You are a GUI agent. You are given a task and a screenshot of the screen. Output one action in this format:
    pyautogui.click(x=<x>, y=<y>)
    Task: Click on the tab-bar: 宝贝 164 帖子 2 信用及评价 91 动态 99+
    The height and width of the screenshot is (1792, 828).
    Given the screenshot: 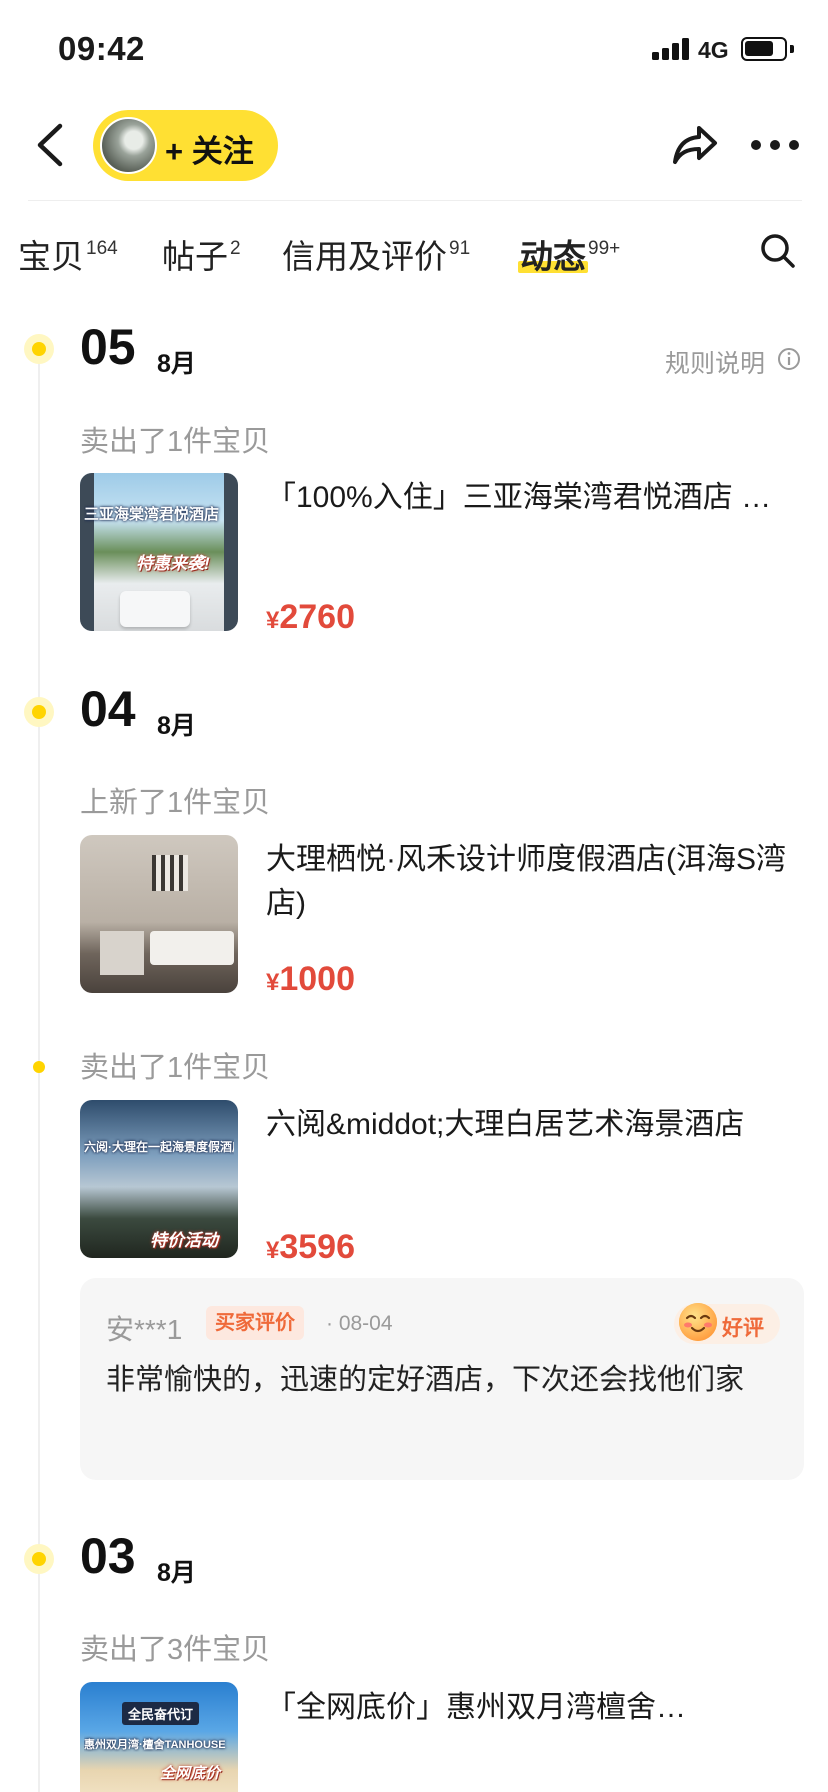 What is the action you would take?
    pyautogui.click(x=414, y=250)
    